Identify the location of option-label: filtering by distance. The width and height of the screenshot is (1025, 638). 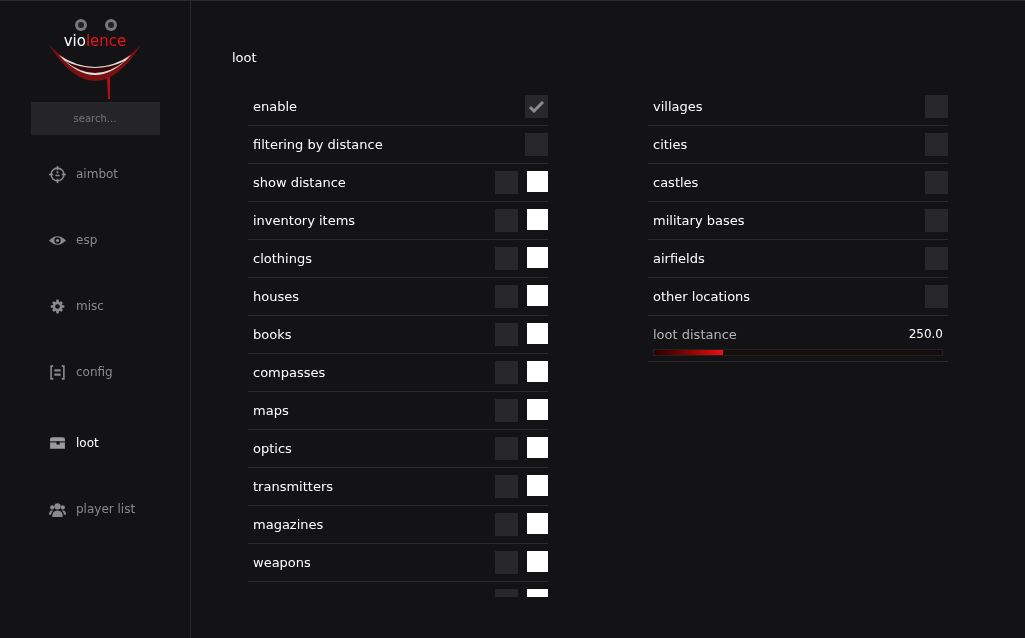
(318, 144).